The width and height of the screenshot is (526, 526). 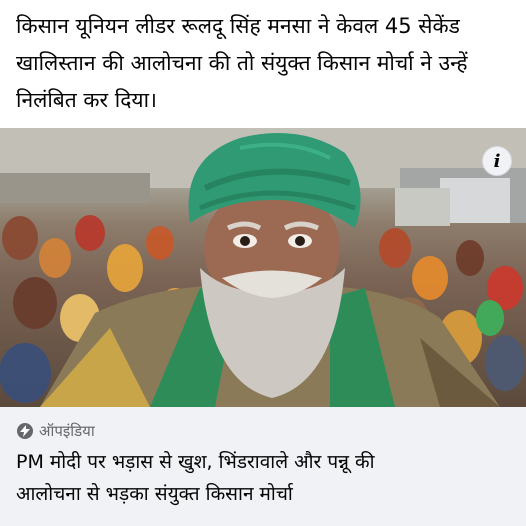 What do you see at coordinates (263, 431) in the screenshot?
I see `link-source: ऑपइंडिया` at bounding box center [263, 431].